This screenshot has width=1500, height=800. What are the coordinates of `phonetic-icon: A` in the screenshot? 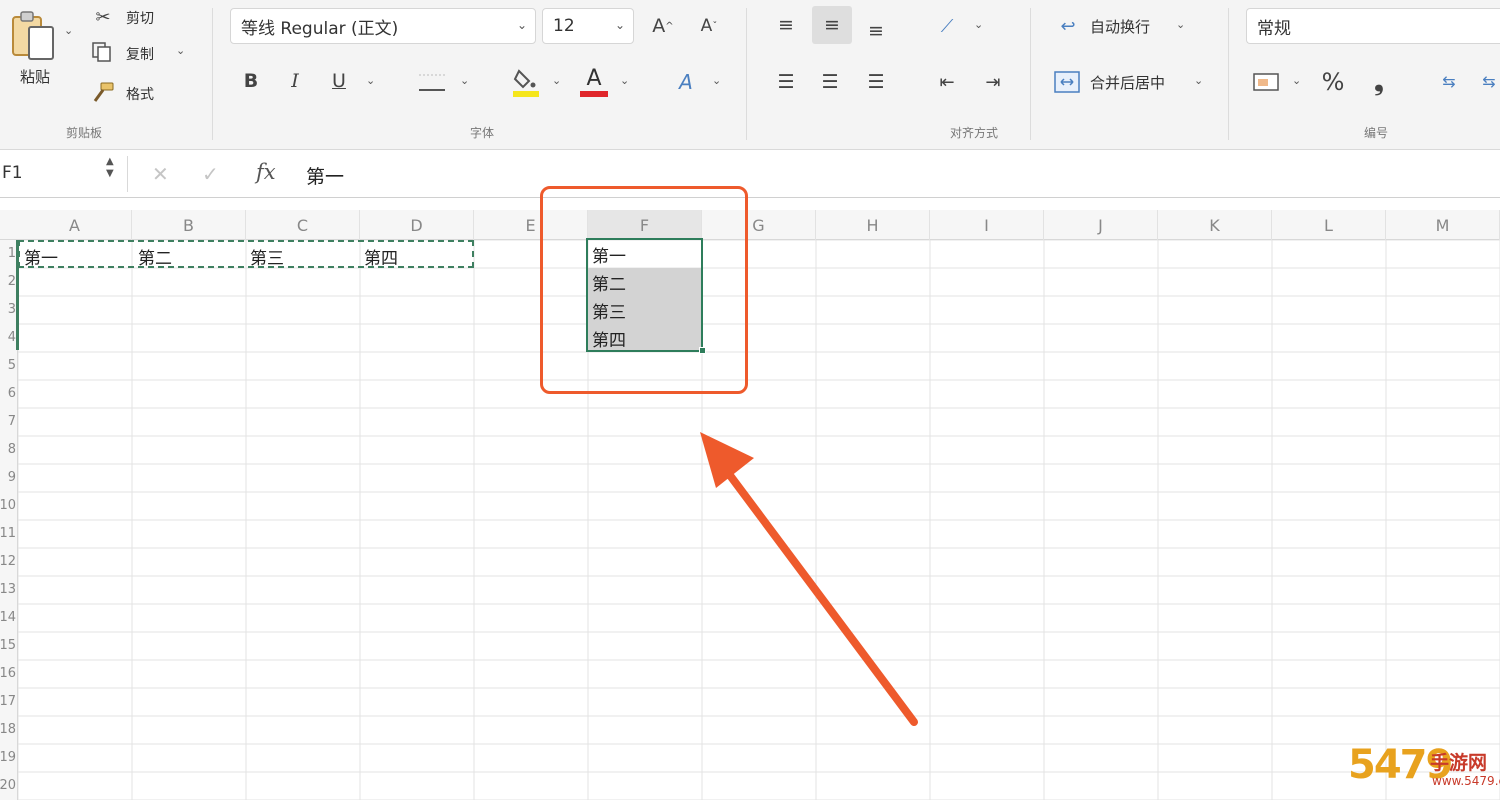 It's located at (686, 82).